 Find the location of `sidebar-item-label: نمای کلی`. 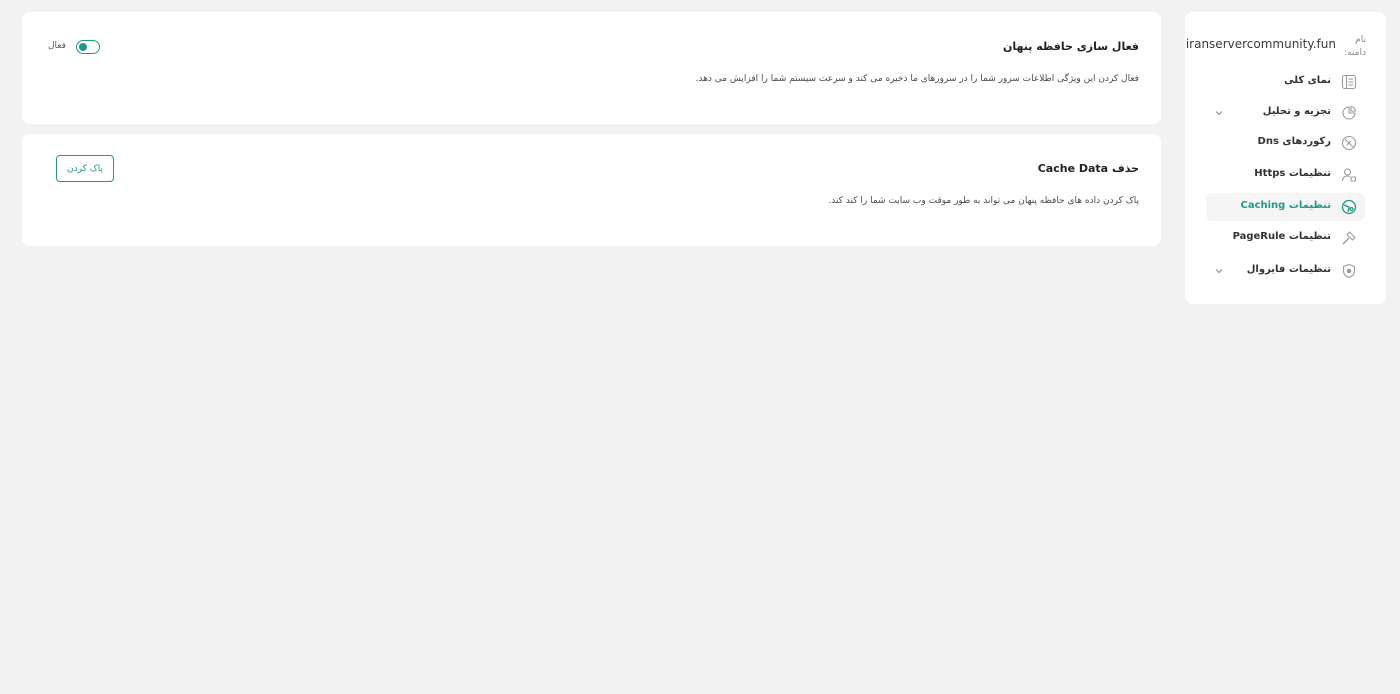

sidebar-item-label: نمای کلی is located at coordinates (1307, 80).